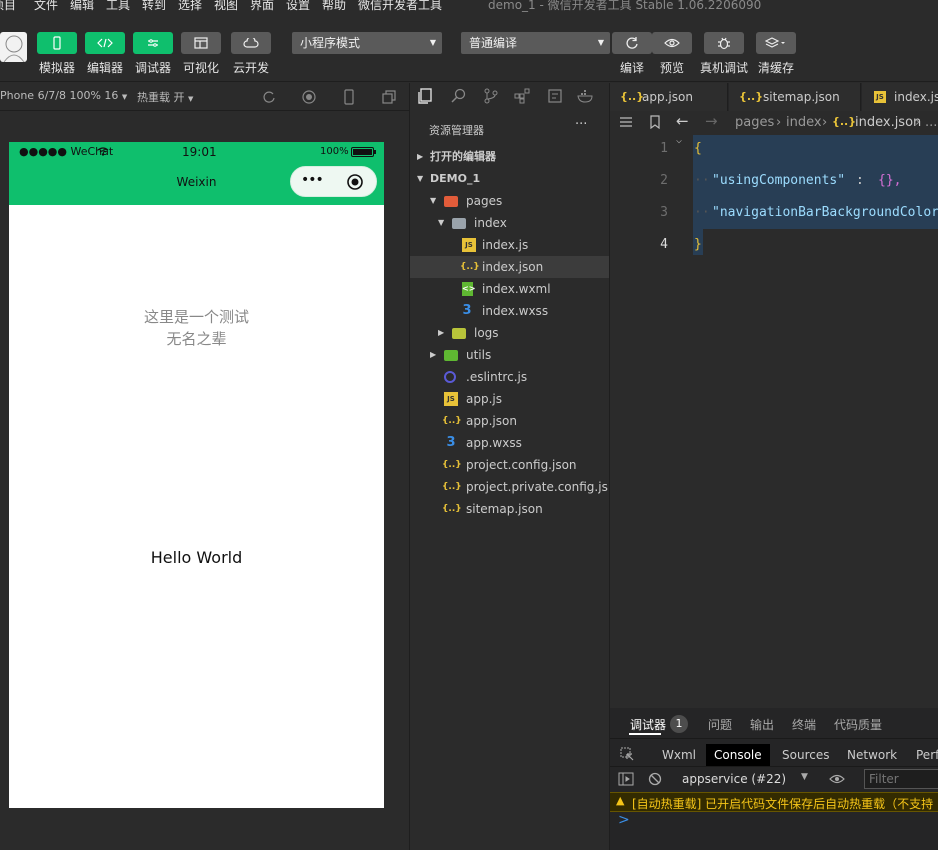 Image resolution: width=938 pixels, height=850 pixels. I want to click on code-line-4: }, so click(698, 244).